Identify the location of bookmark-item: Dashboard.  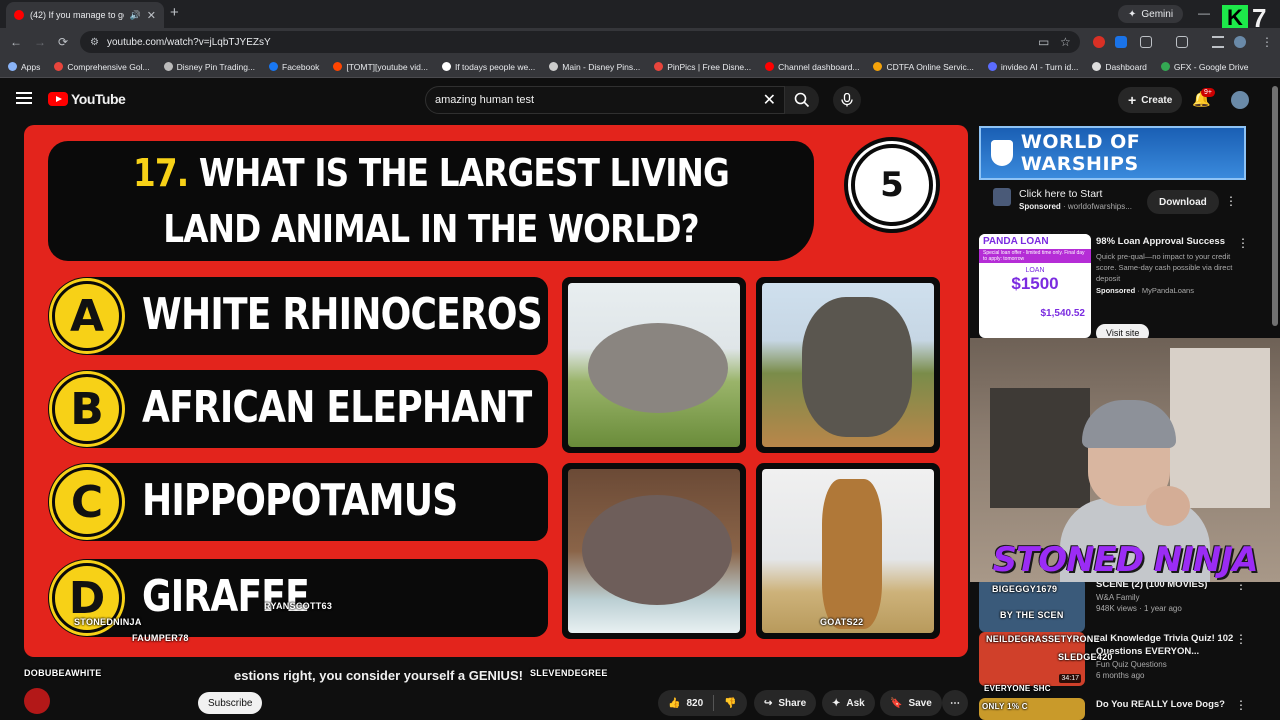
(1119, 67).